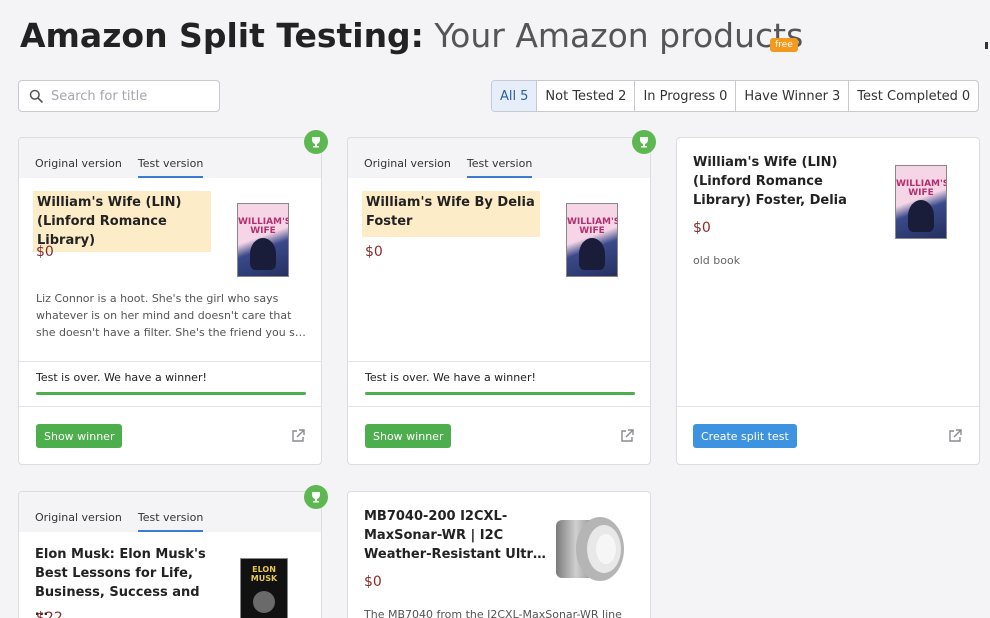 This screenshot has height=618, width=990. Describe the element at coordinates (264, 574) in the screenshot. I see `cover-title: ELON MUSK` at that location.